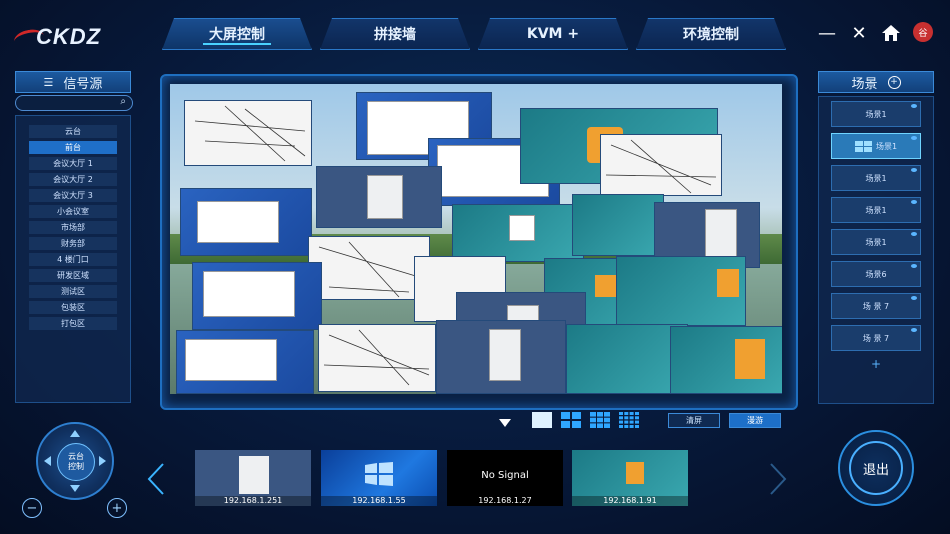 The image size is (950, 534). I want to click on tab-label: 拼接墙, so click(395, 35).